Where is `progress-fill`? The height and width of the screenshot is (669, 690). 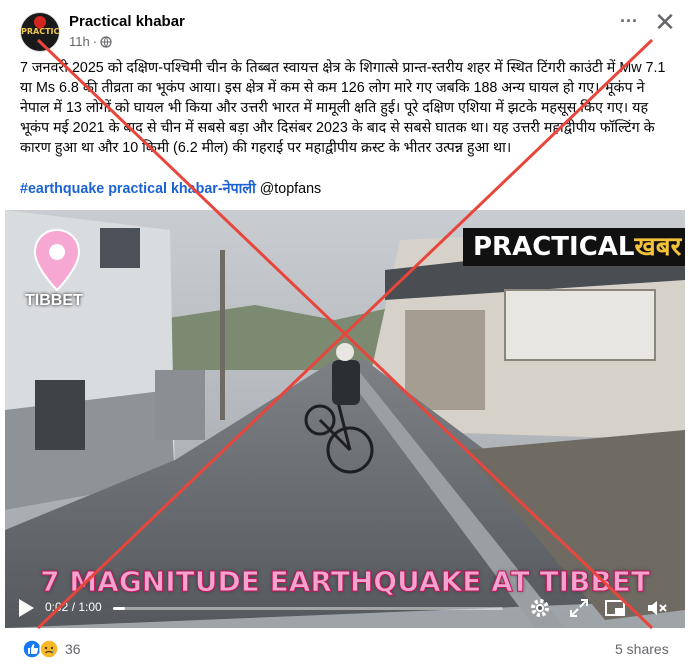 progress-fill is located at coordinates (119, 608).